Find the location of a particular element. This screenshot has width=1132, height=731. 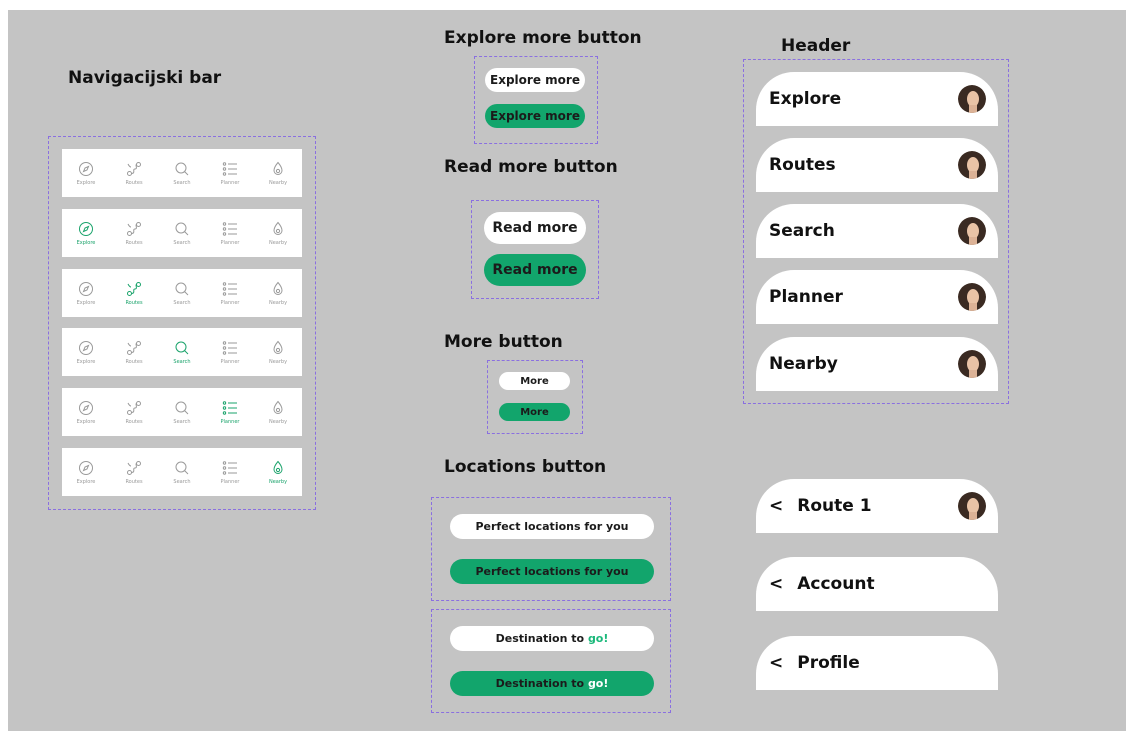

destination-button: Destination to go! is located at coordinates (552, 638).